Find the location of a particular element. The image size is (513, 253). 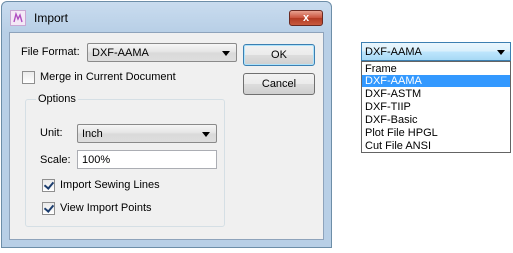

file-format-label: File Format: is located at coordinates (50, 52).